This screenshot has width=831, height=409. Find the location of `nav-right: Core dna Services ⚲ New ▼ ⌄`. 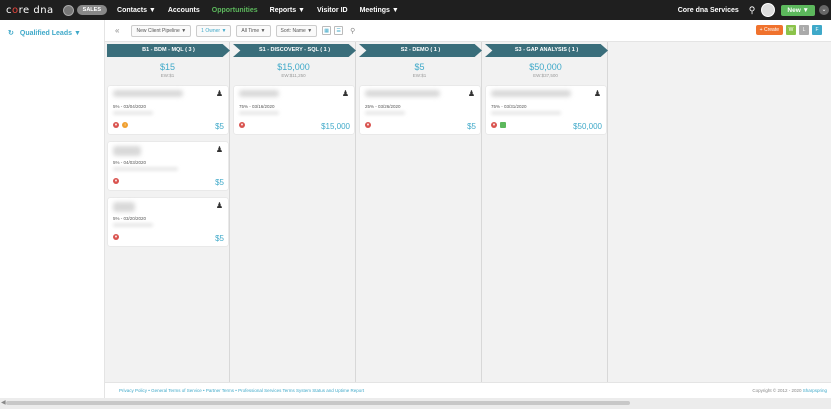

nav-right: Core dna Services ⚲ New ▼ ⌄ is located at coordinates (754, 10).